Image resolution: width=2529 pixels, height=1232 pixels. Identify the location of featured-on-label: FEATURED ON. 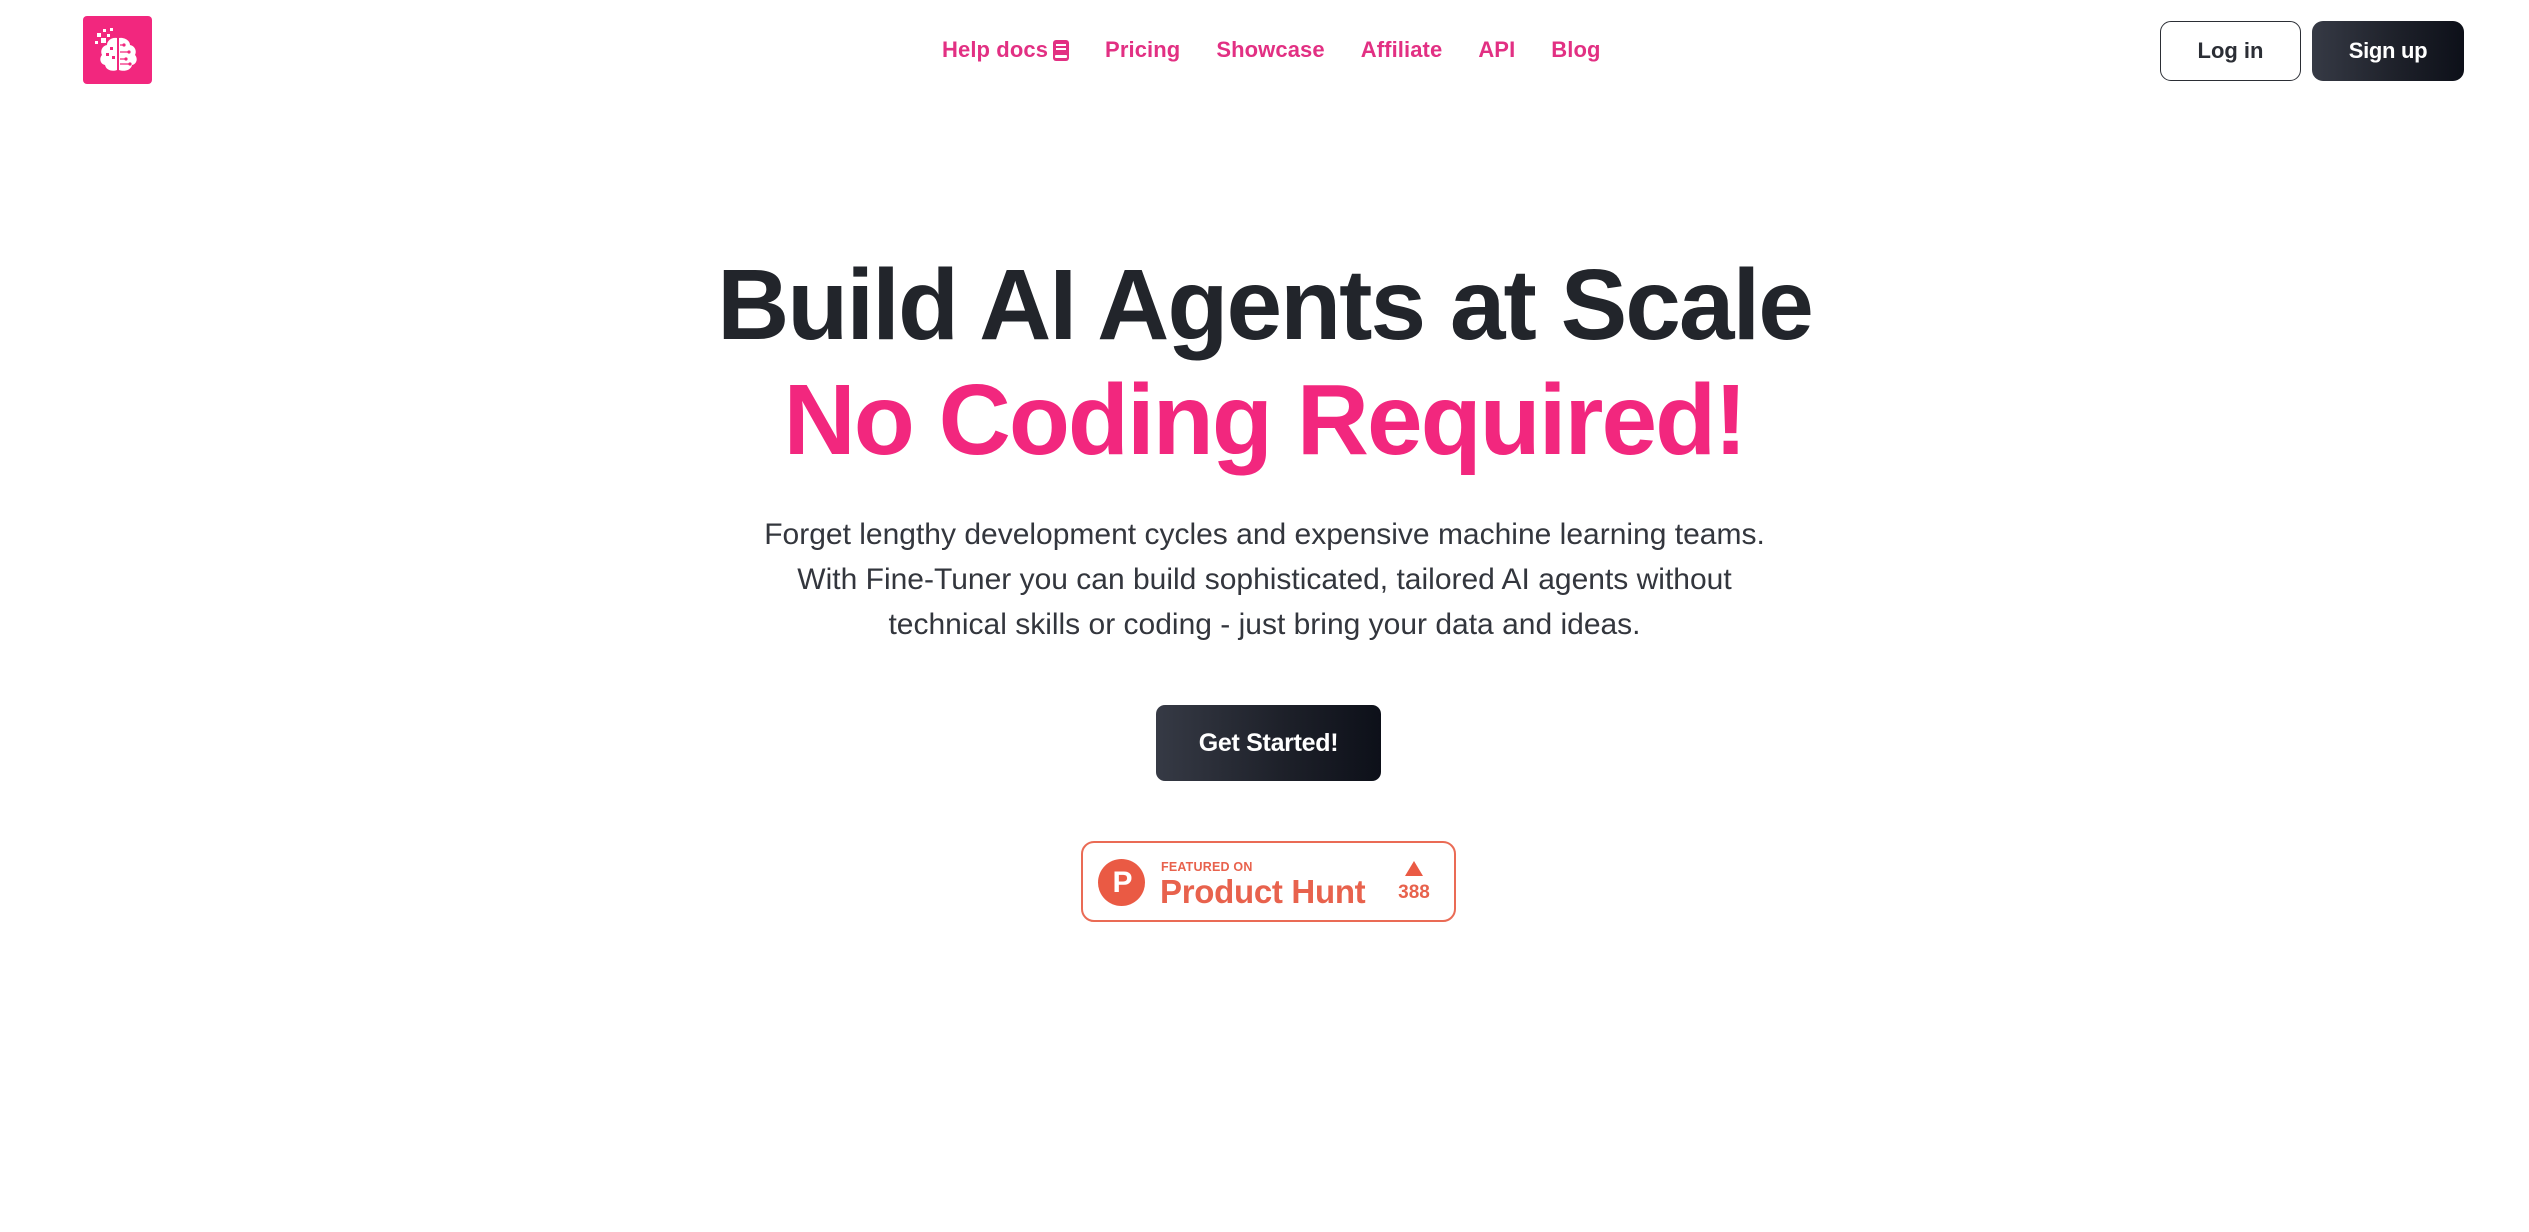
(1207, 867).